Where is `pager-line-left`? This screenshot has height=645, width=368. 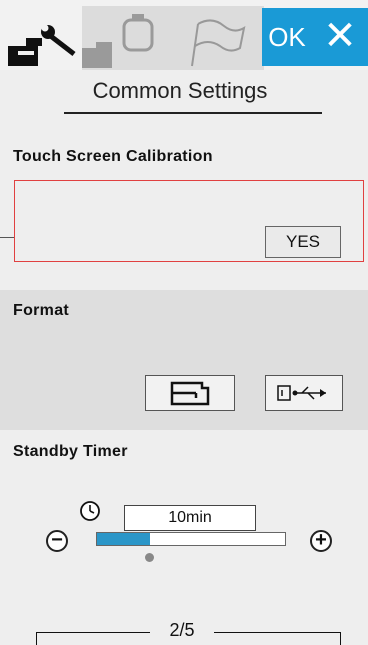 pager-line-left is located at coordinates (94, 632).